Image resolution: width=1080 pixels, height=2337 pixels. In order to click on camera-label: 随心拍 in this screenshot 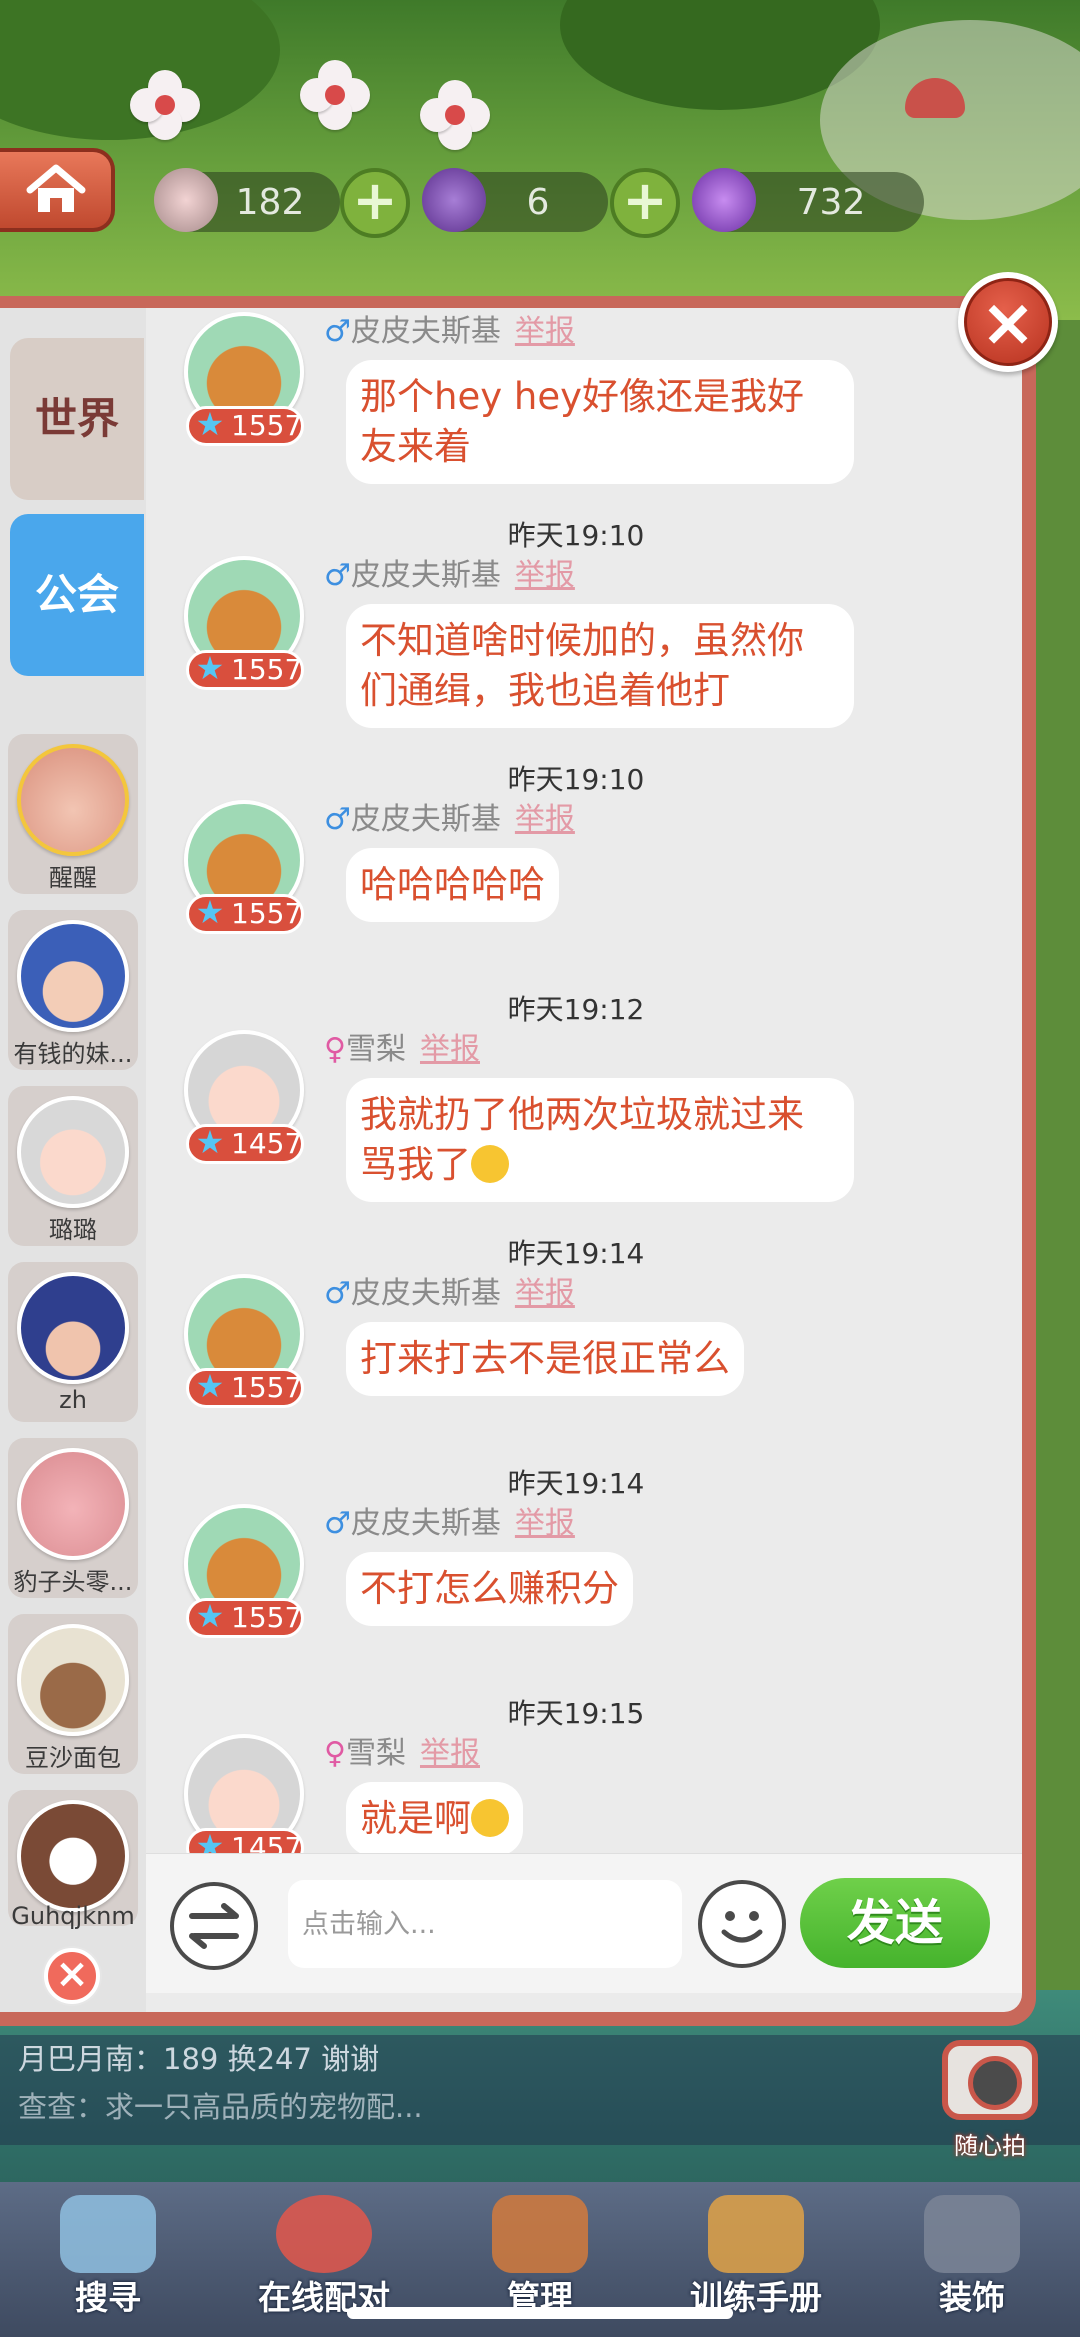, I will do `click(990, 2146)`.